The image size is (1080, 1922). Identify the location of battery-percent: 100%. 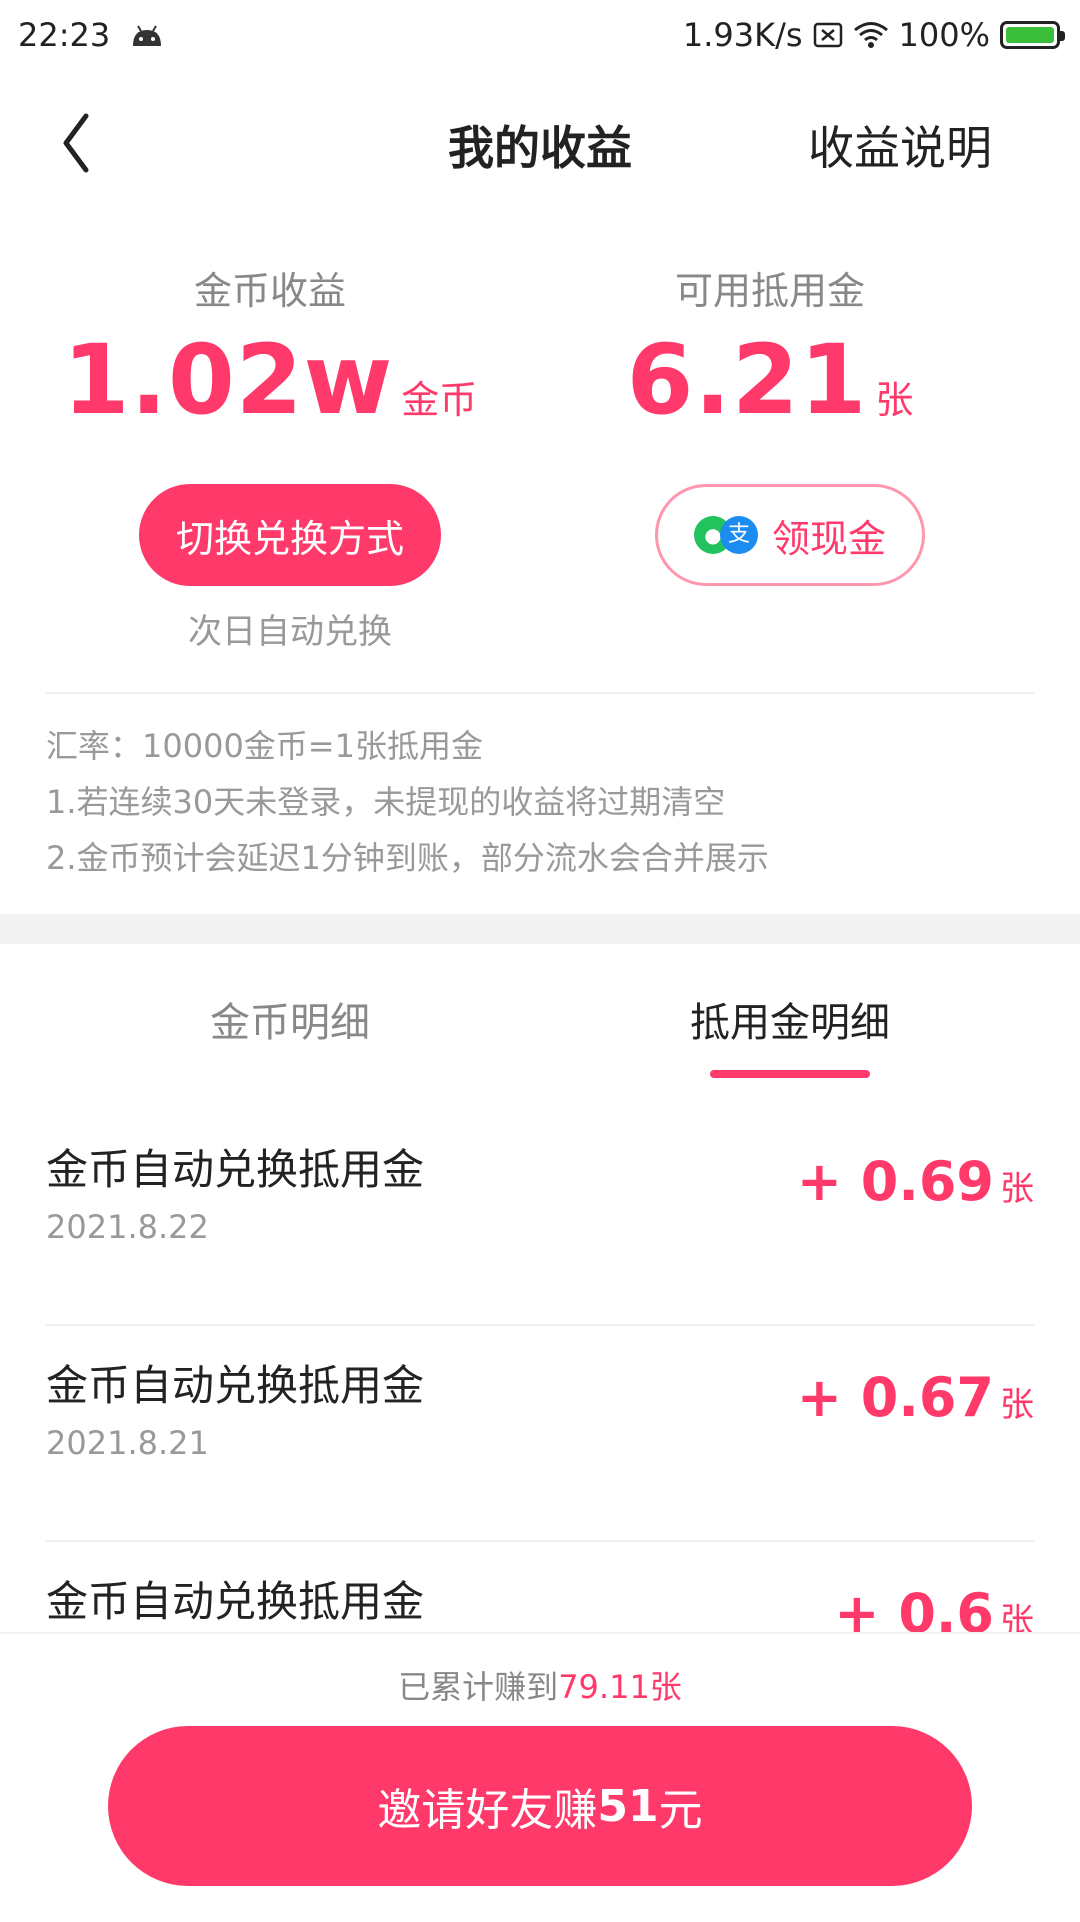
(944, 35).